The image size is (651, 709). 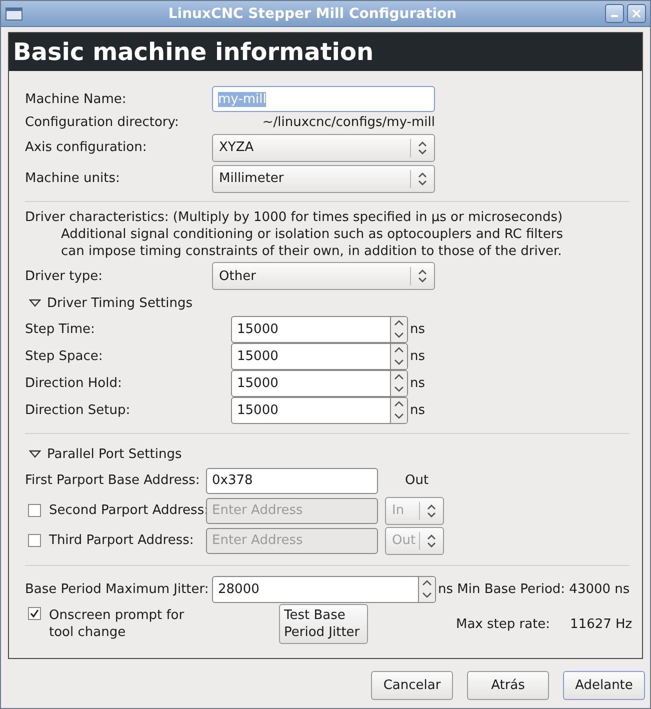 I want to click on field-label: Base Period Maximum Jitter:, so click(x=117, y=589).